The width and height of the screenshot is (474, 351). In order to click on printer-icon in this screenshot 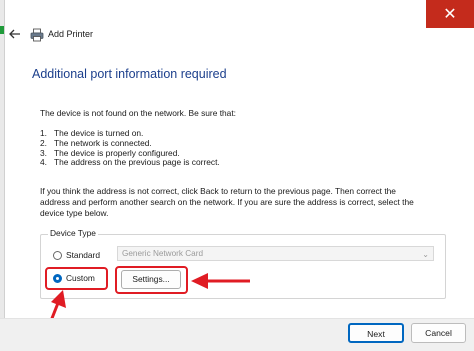, I will do `click(37, 35)`.